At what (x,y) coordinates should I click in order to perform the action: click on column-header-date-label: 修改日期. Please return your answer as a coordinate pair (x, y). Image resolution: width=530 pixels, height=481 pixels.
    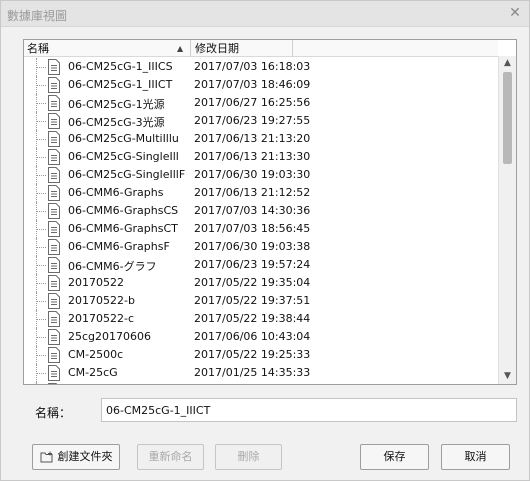
    Looking at the image, I should click on (217, 48).